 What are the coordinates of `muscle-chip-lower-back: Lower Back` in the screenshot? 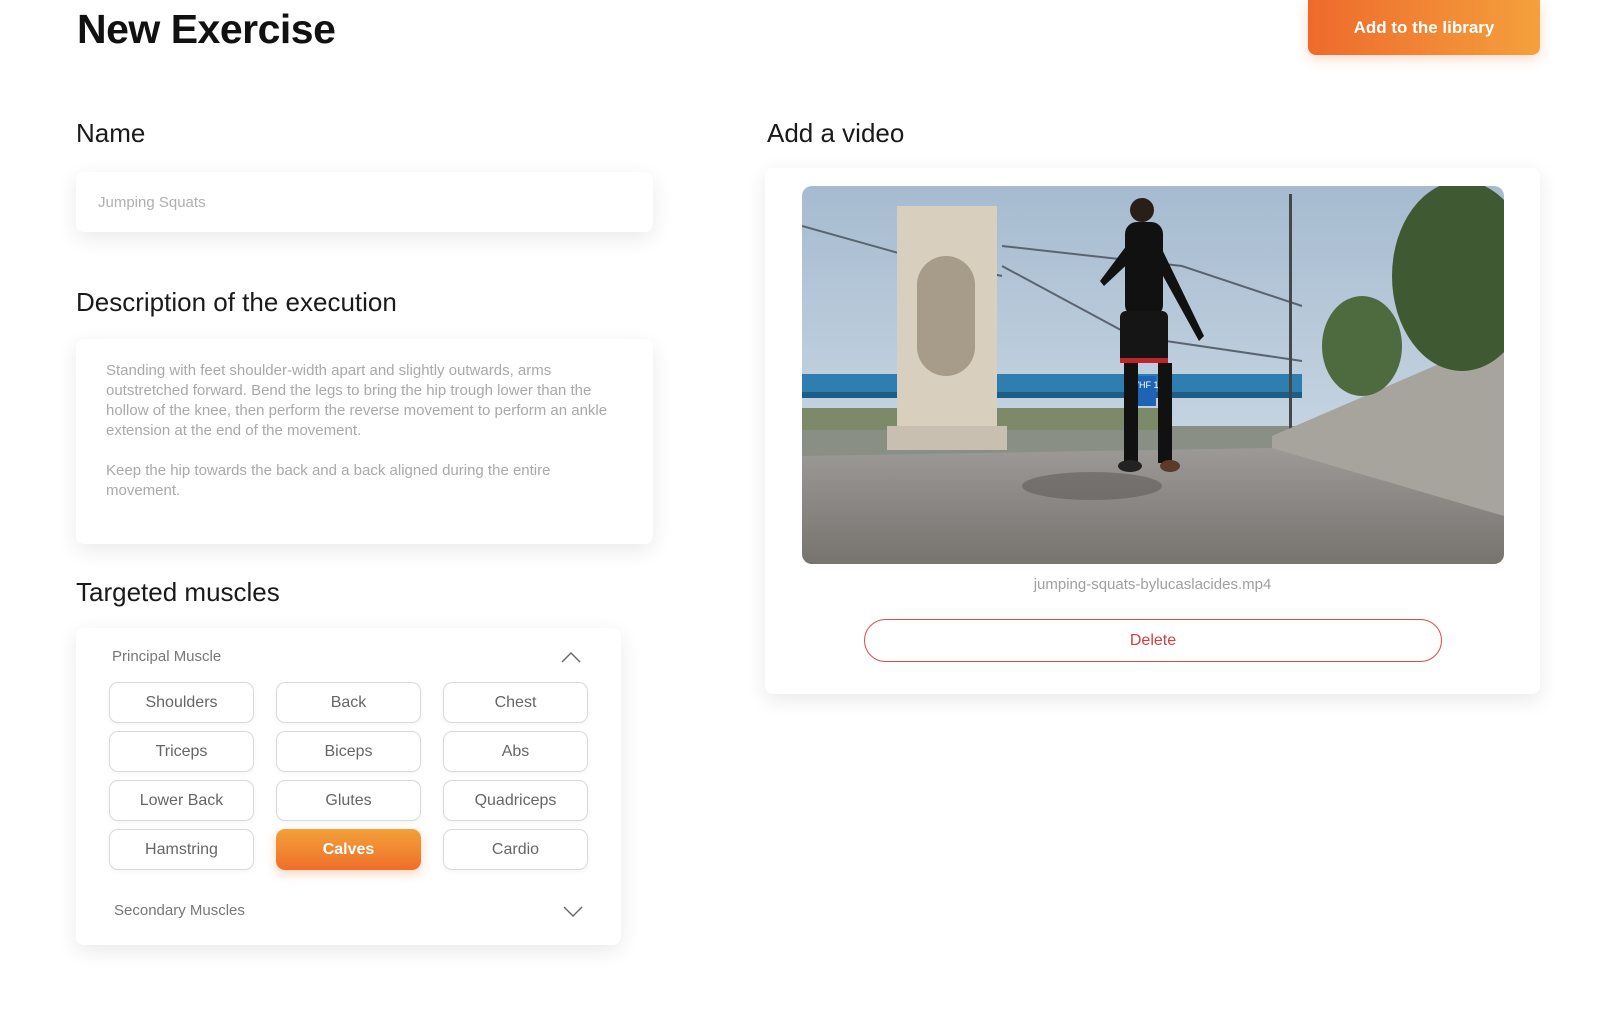 It's located at (181, 800).